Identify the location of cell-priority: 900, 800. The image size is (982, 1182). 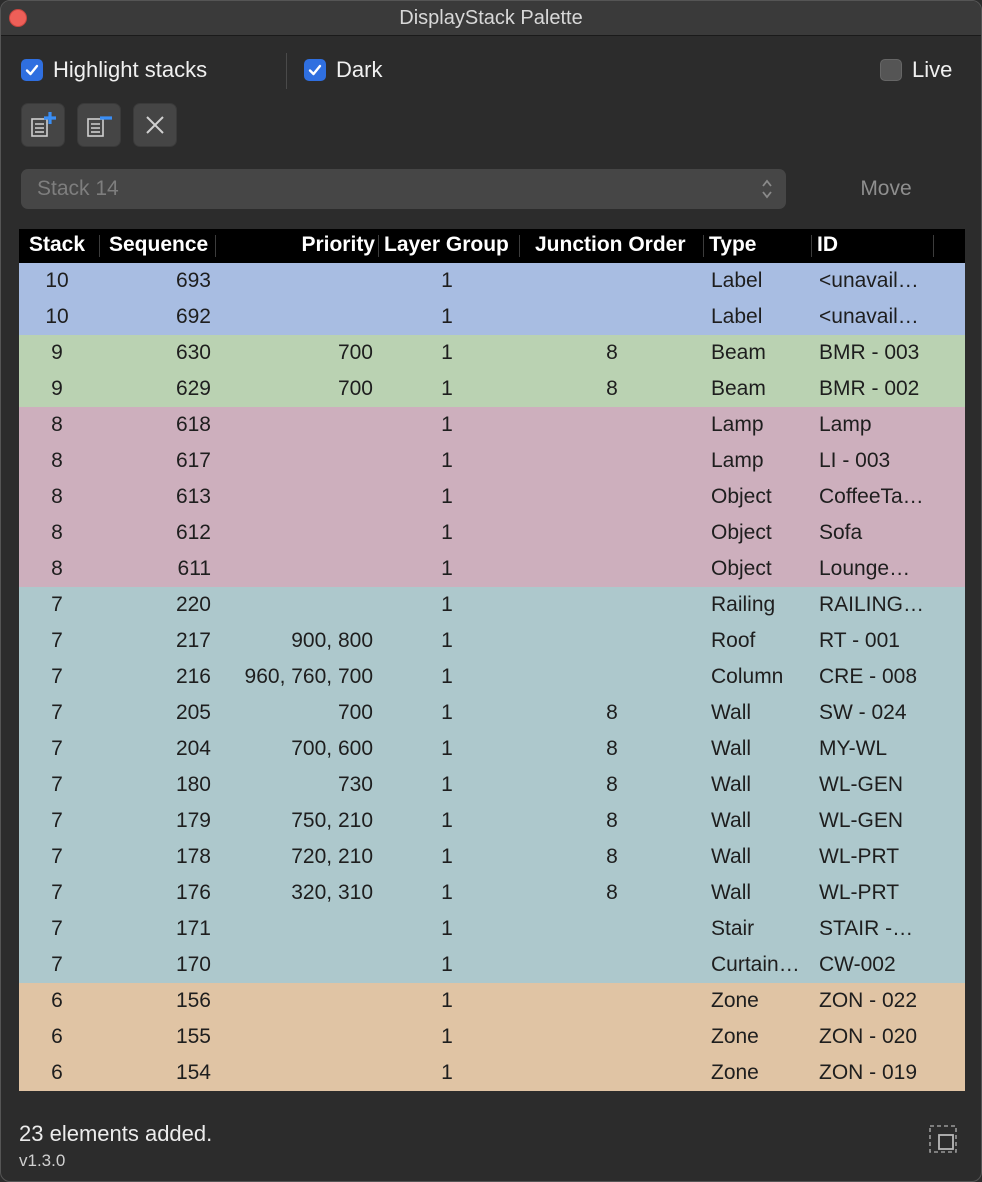
(332, 640).